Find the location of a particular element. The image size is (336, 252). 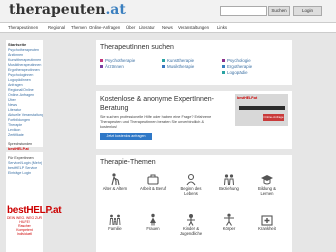

theme-beginn-des-lebens: Beginn des Lebens is located at coordinates (191, 185).